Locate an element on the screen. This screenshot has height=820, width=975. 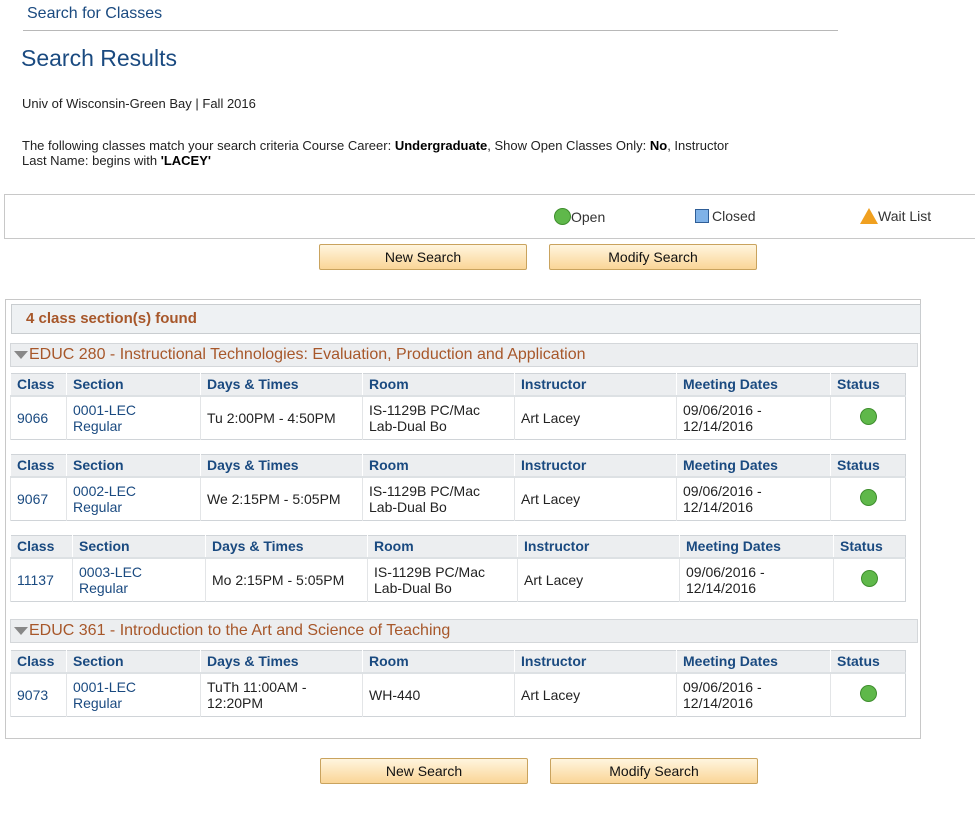
status-legend: Open Closed Wait List is located at coordinates (489, 216).